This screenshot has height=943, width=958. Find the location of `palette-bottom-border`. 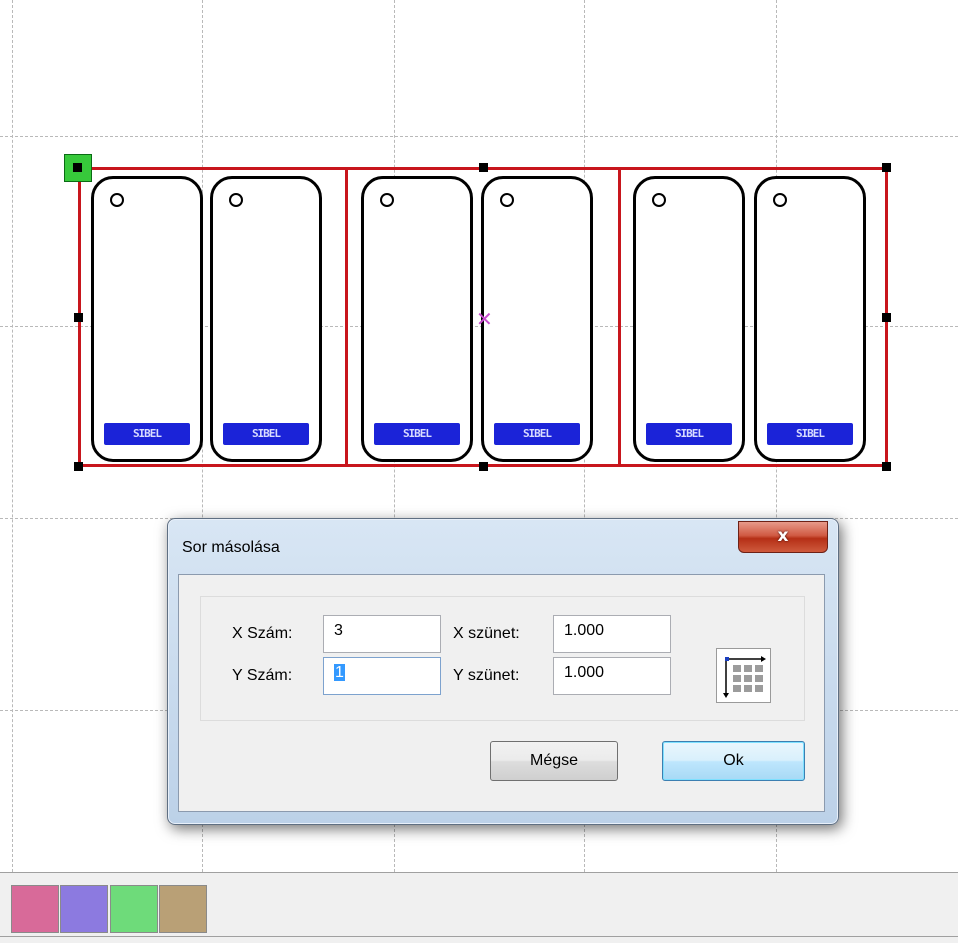

palette-bottom-border is located at coordinates (479, 936).